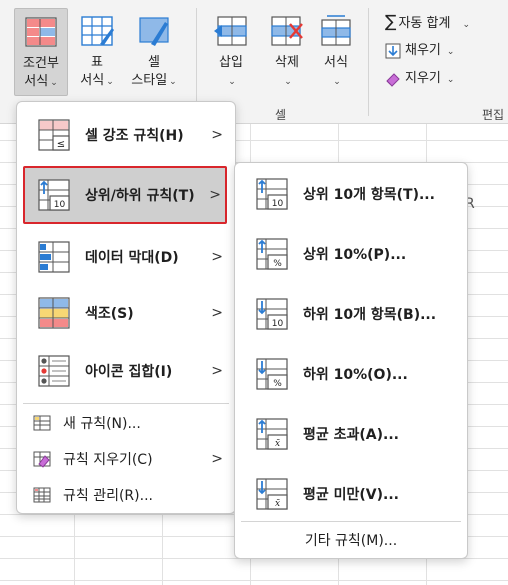 Image resolution: width=508 pixels, height=585 pixels. Describe the element at coordinates (154, 31) in the screenshot. I see `cell-styles-icon` at that location.